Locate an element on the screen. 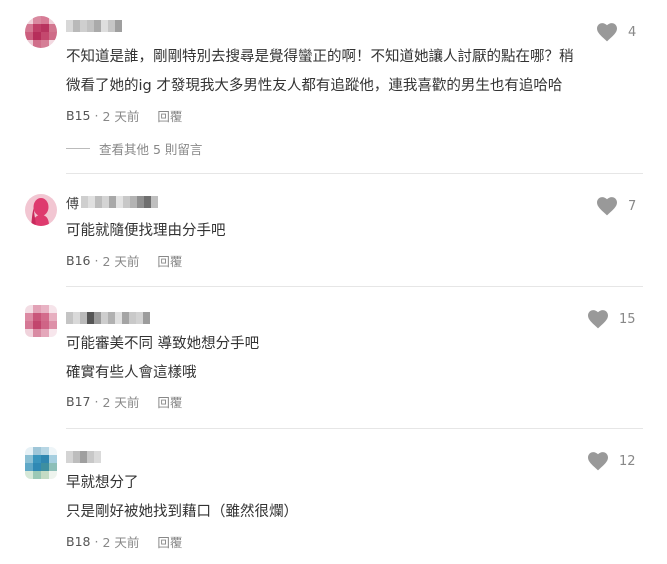  floor-number: B15 is located at coordinates (78, 115).